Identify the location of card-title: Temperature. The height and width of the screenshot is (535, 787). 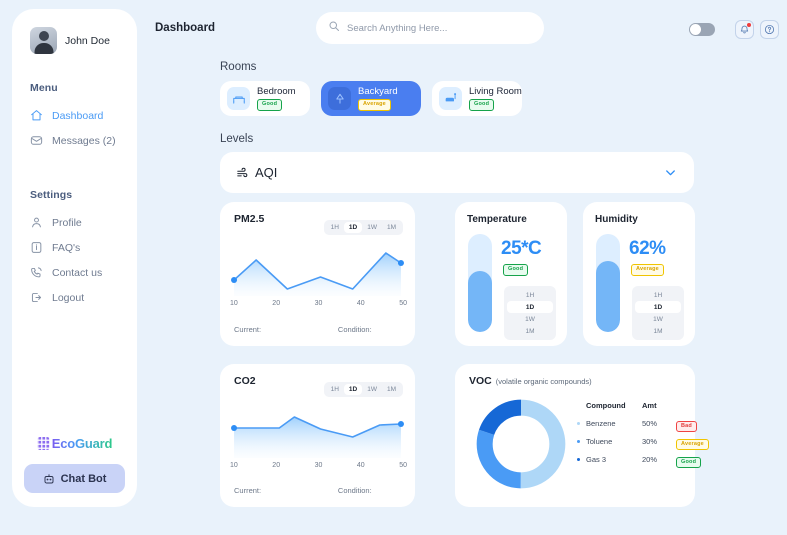
(497, 219).